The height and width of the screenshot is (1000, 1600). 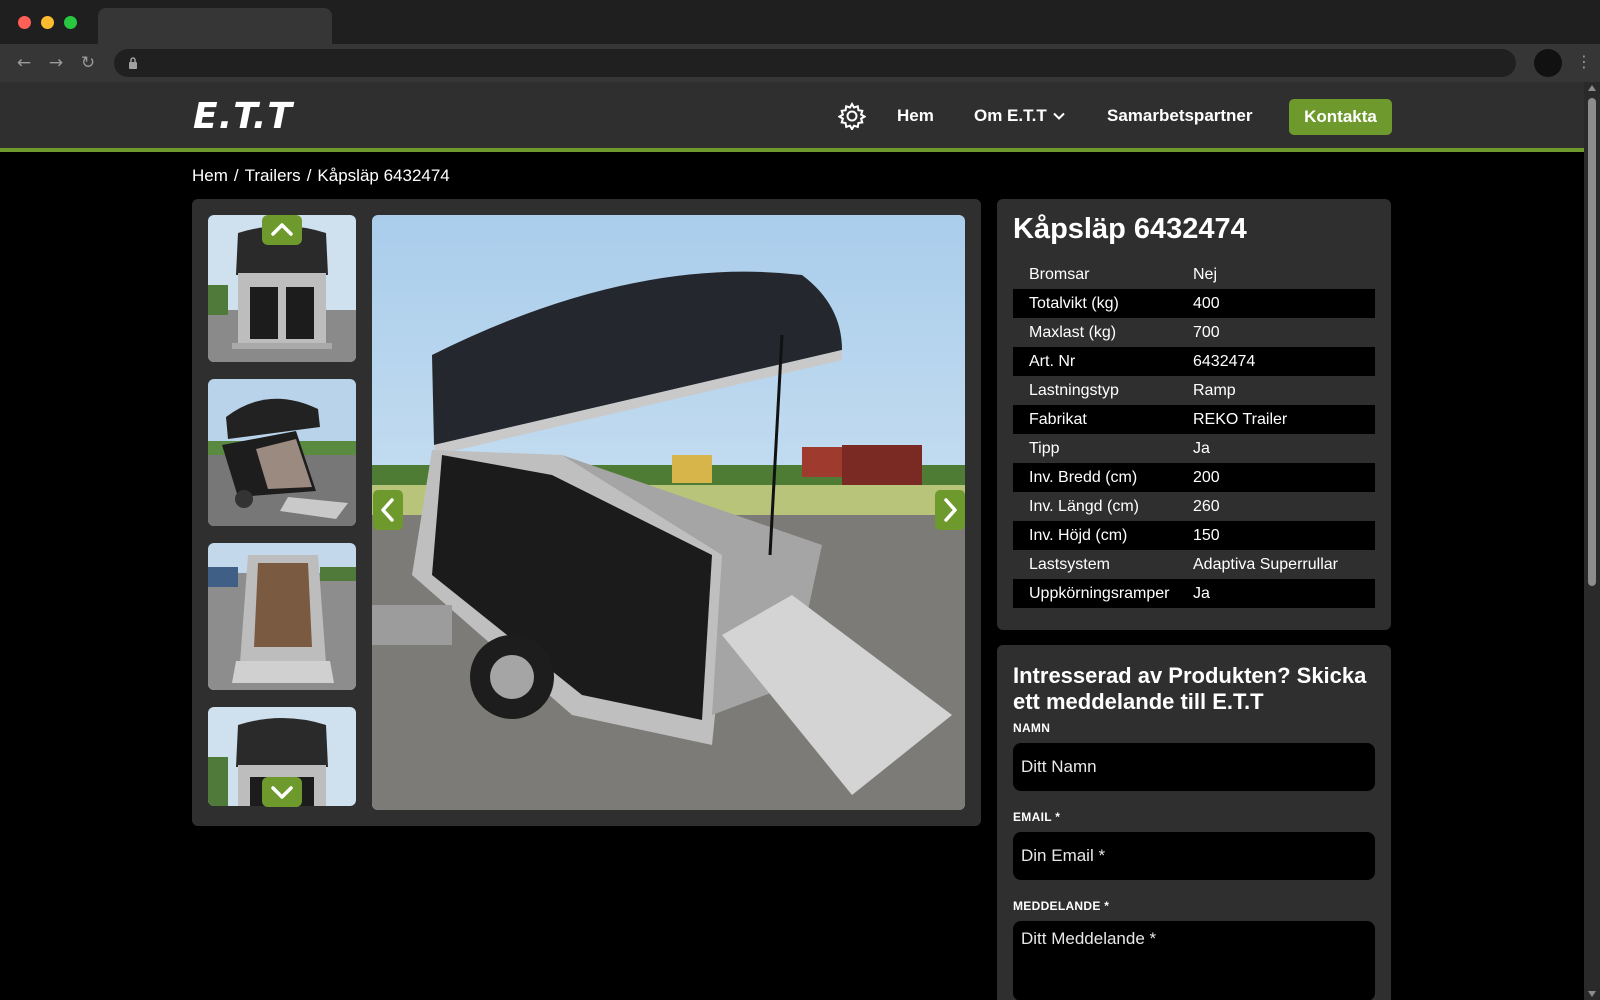 What do you see at coordinates (1265, 564) in the screenshot?
I see `spec-value: Adaptiva Superrullar` at bounding box center [1265, 564].